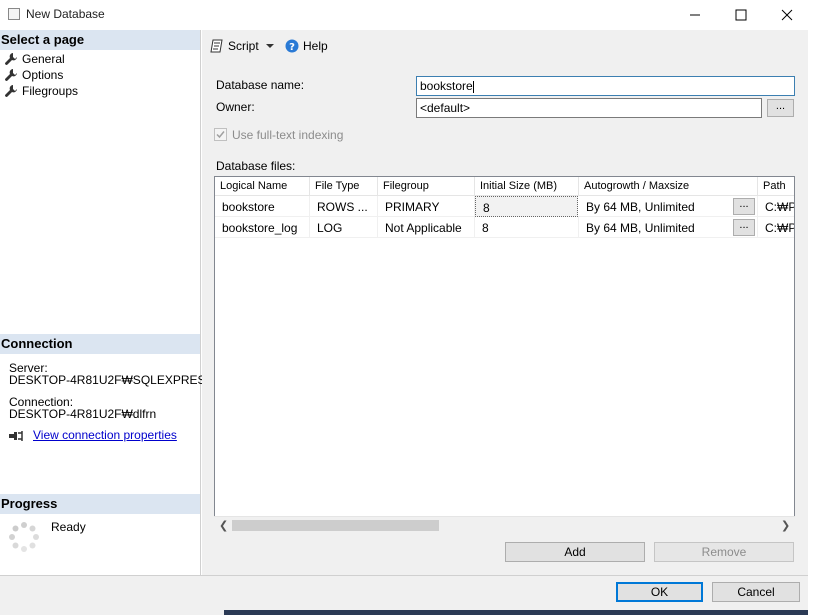  I want to click on page-item-options: Options, so click(33, 75).